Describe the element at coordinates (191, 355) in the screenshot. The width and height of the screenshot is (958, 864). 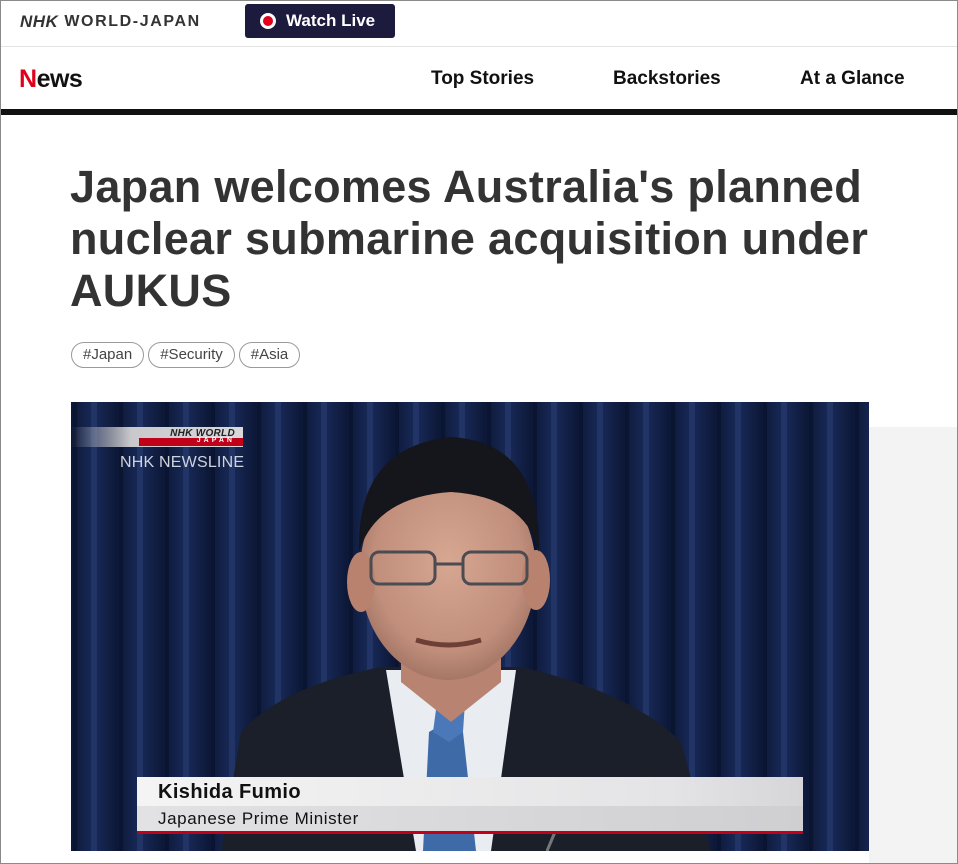
I see `tag-security: #Security` at that location.